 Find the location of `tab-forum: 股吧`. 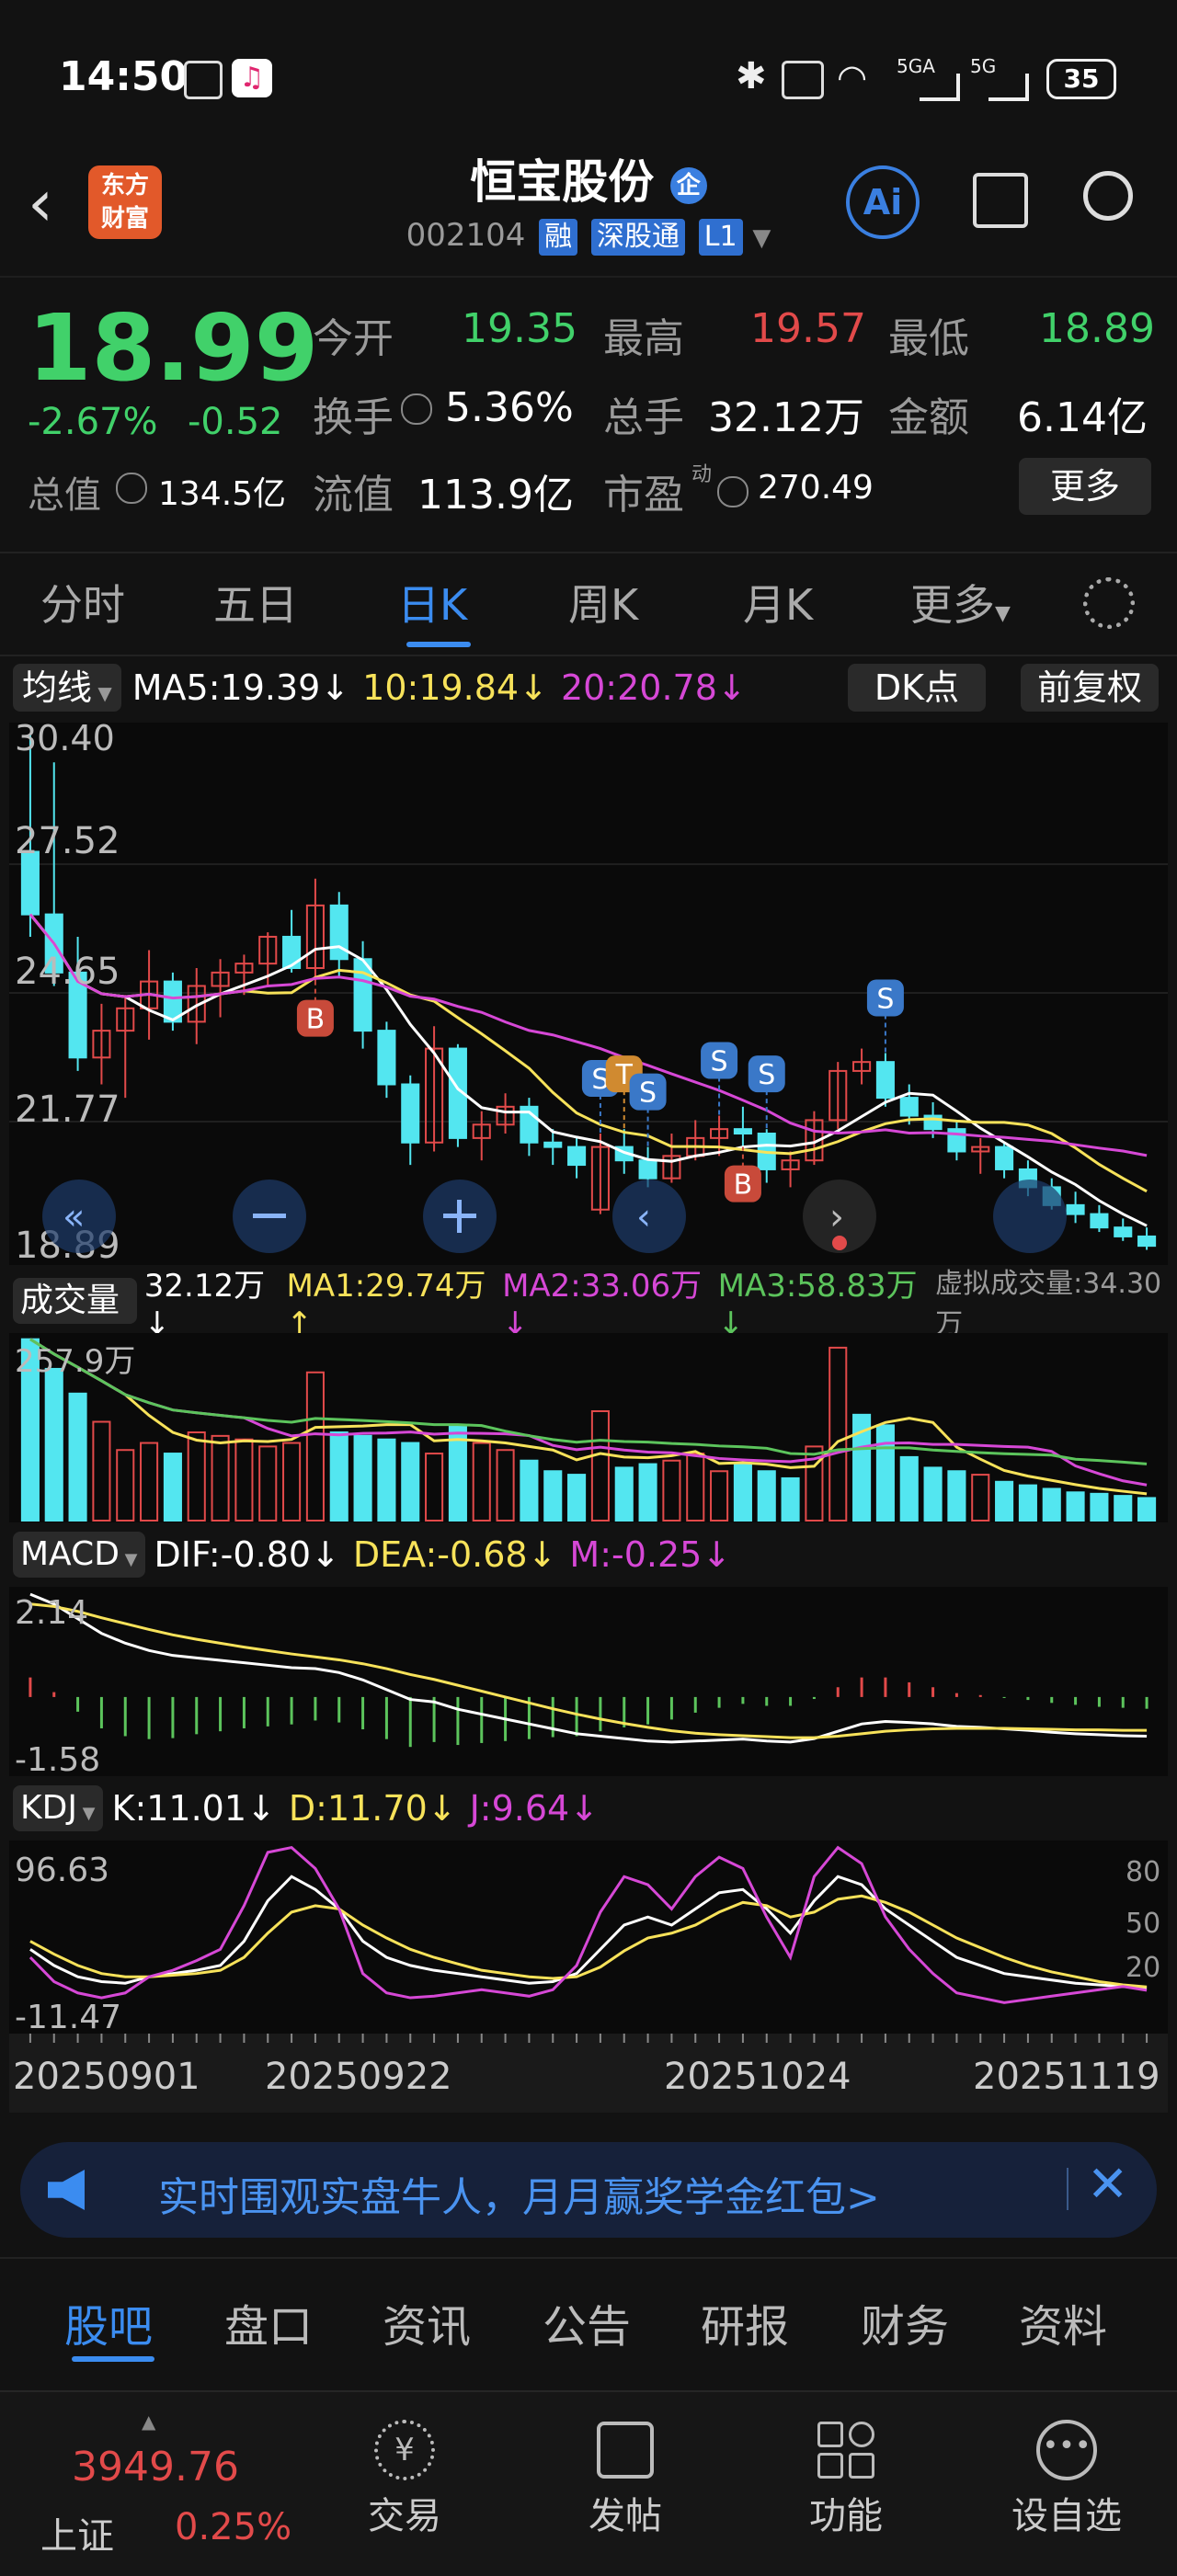

tab-forum: 股吧 is located at coordinates (108, 2322).